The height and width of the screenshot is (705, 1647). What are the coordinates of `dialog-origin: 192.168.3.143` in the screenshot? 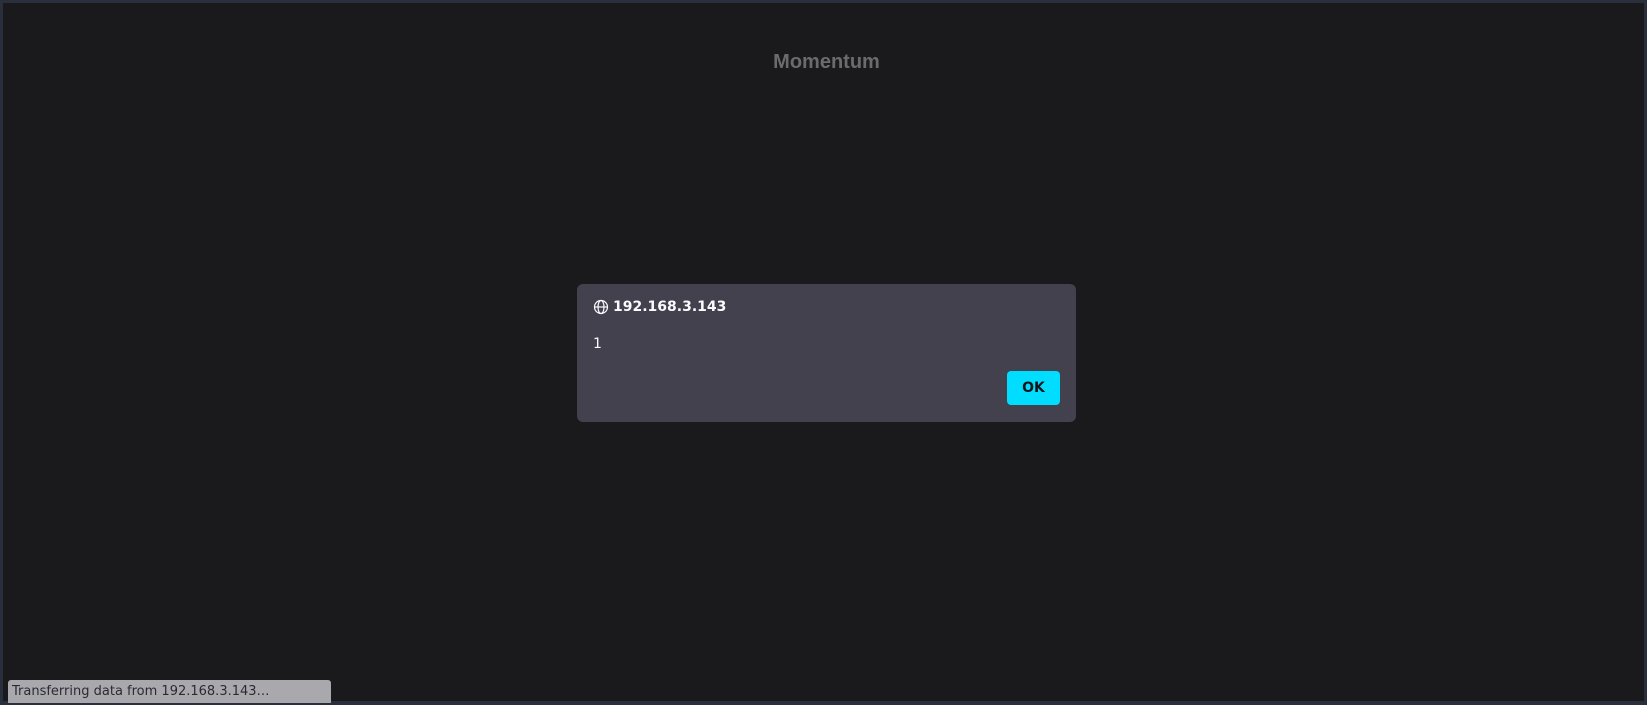 It's located at (670, 307).